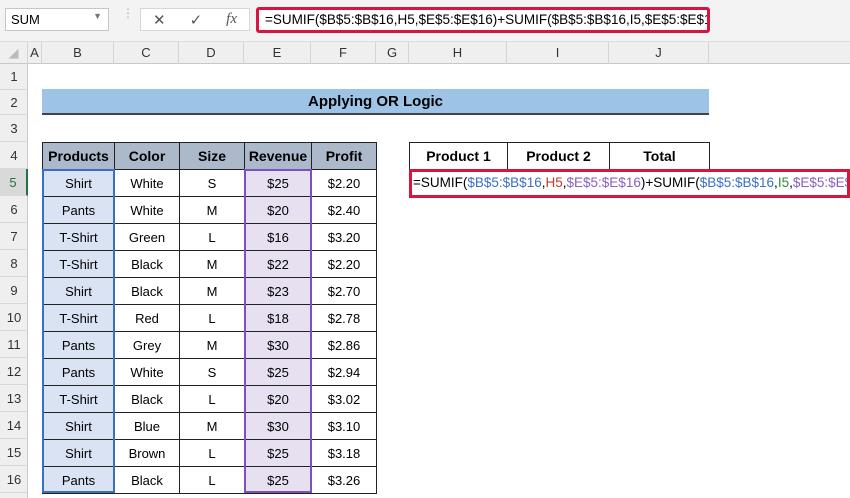 The height and width of the screenshot is (498, 850). Describe the element at coordinates (128, 13) in the screenshot. I see `drag-handle-icon: ⋮` at that location.